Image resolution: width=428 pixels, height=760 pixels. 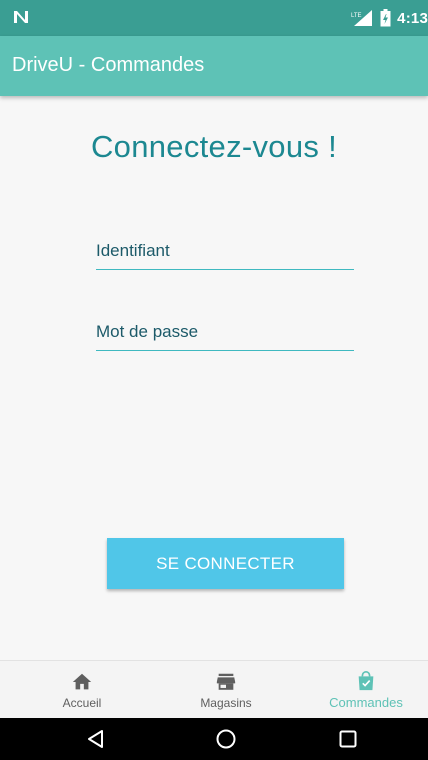 I want to click on nav-item-magasins: Magasins, so click(x=226, y=690).